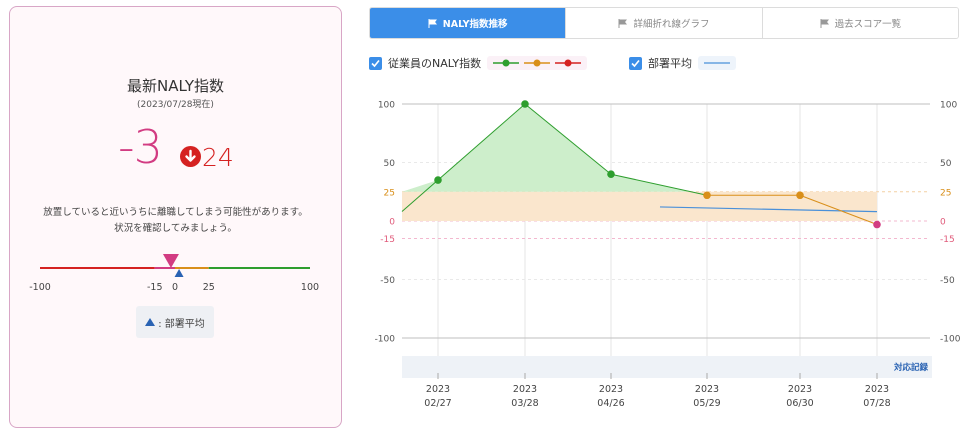 This screenshot has height=432, width=968. Describe the element at coordinates (387, 281) in the screenshot. I see `y-axis-tick-left: -50` at that location.